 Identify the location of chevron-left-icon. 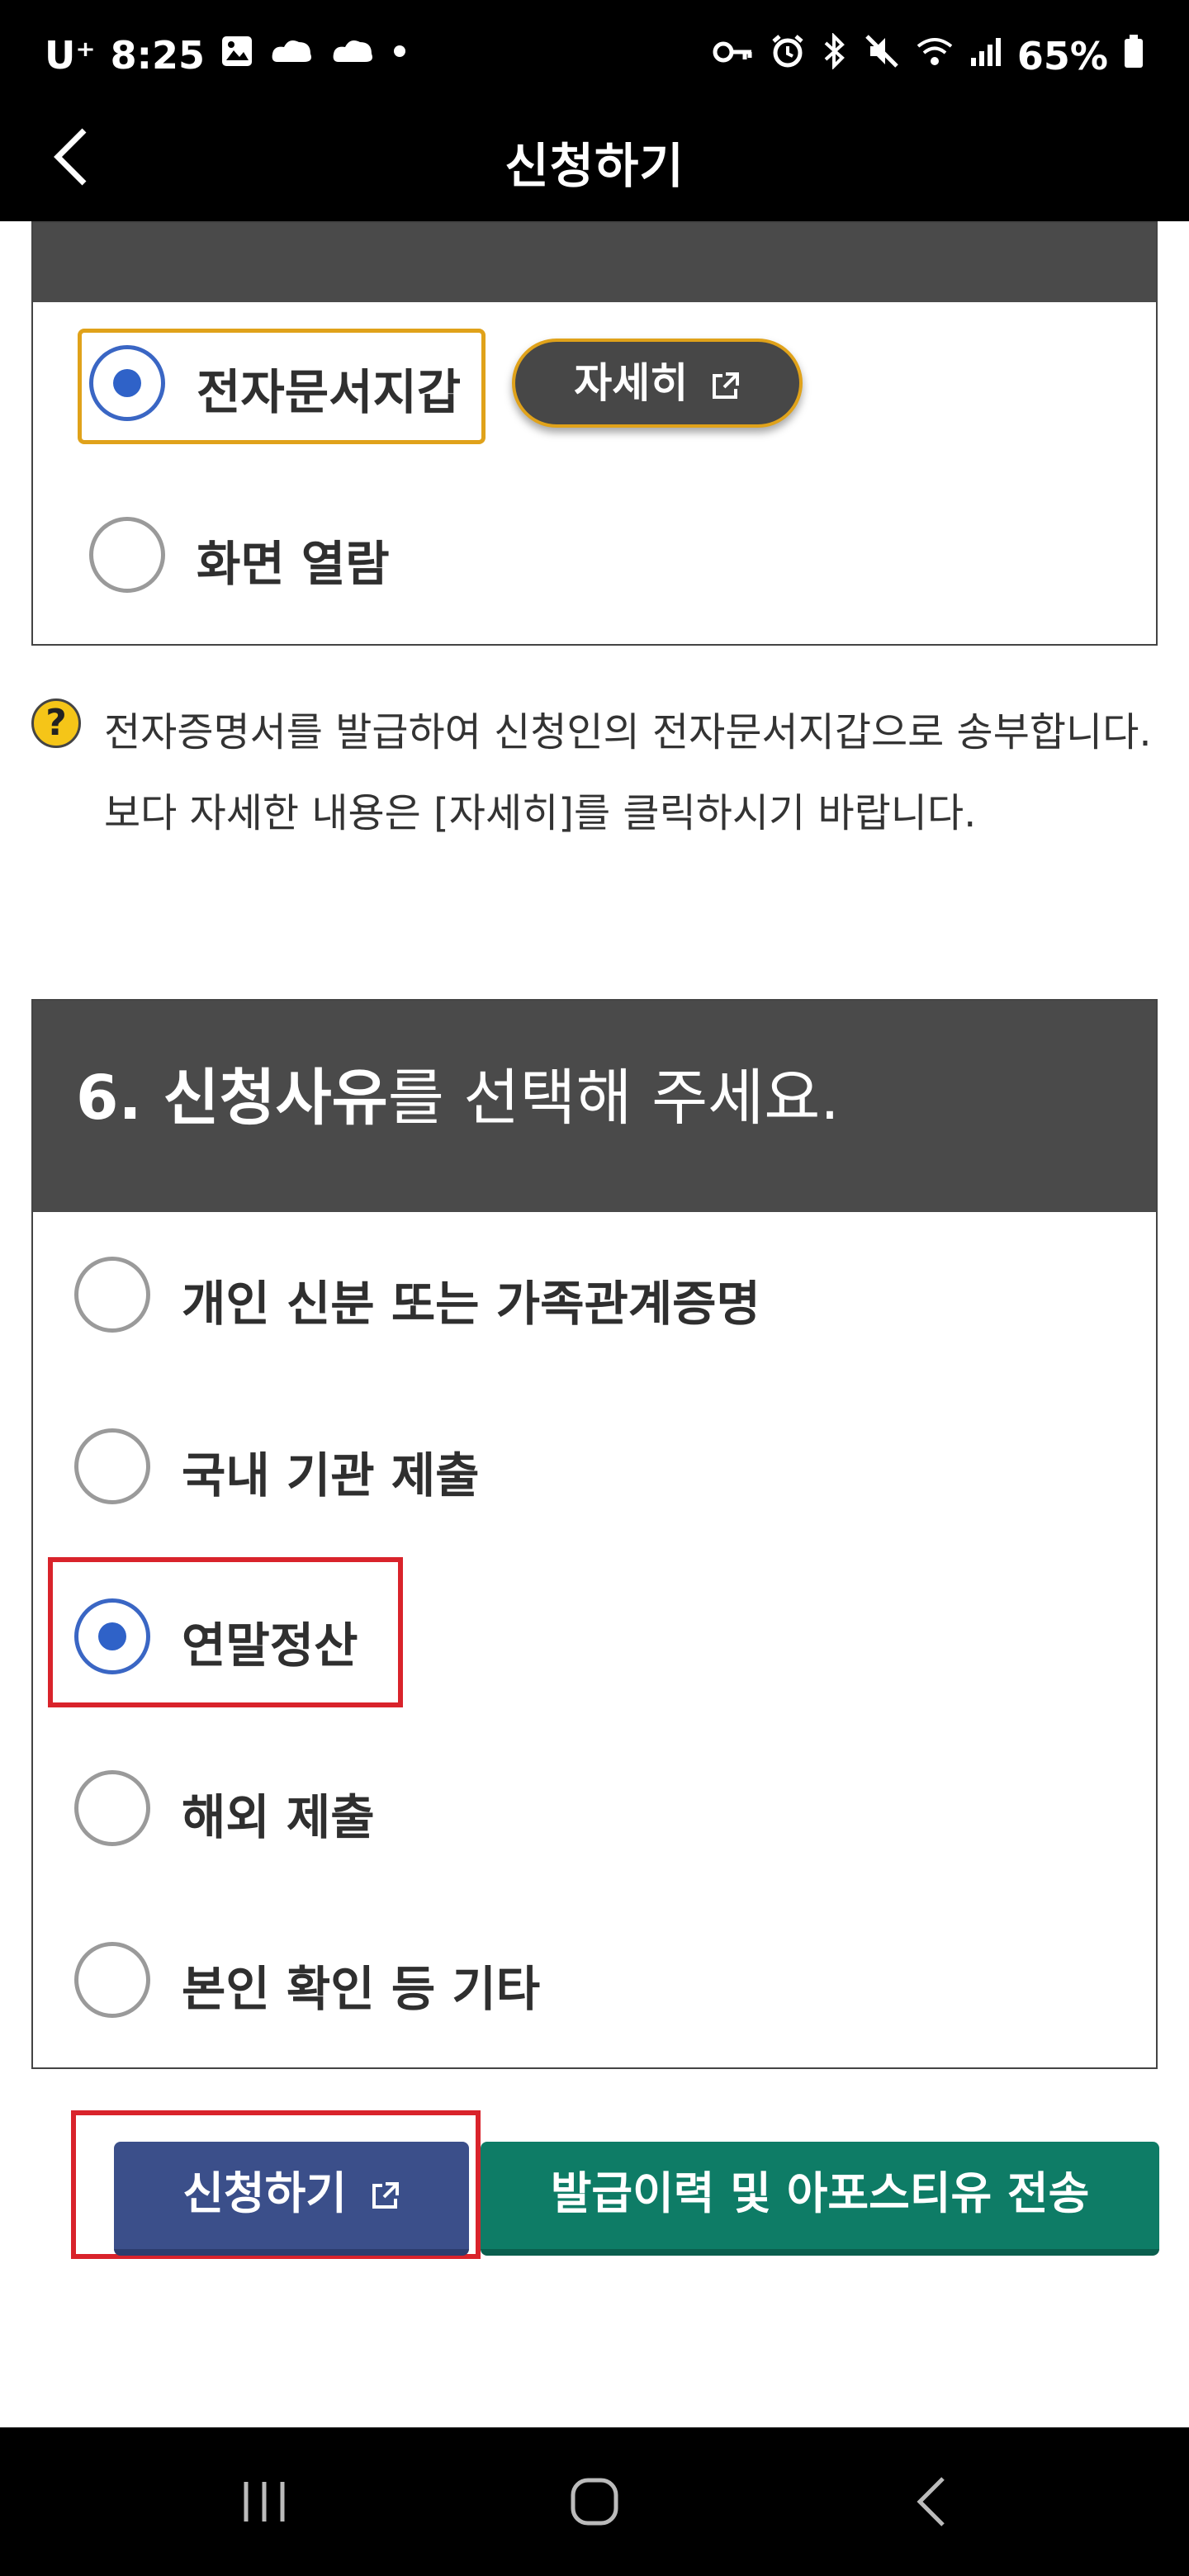
(70, 157).